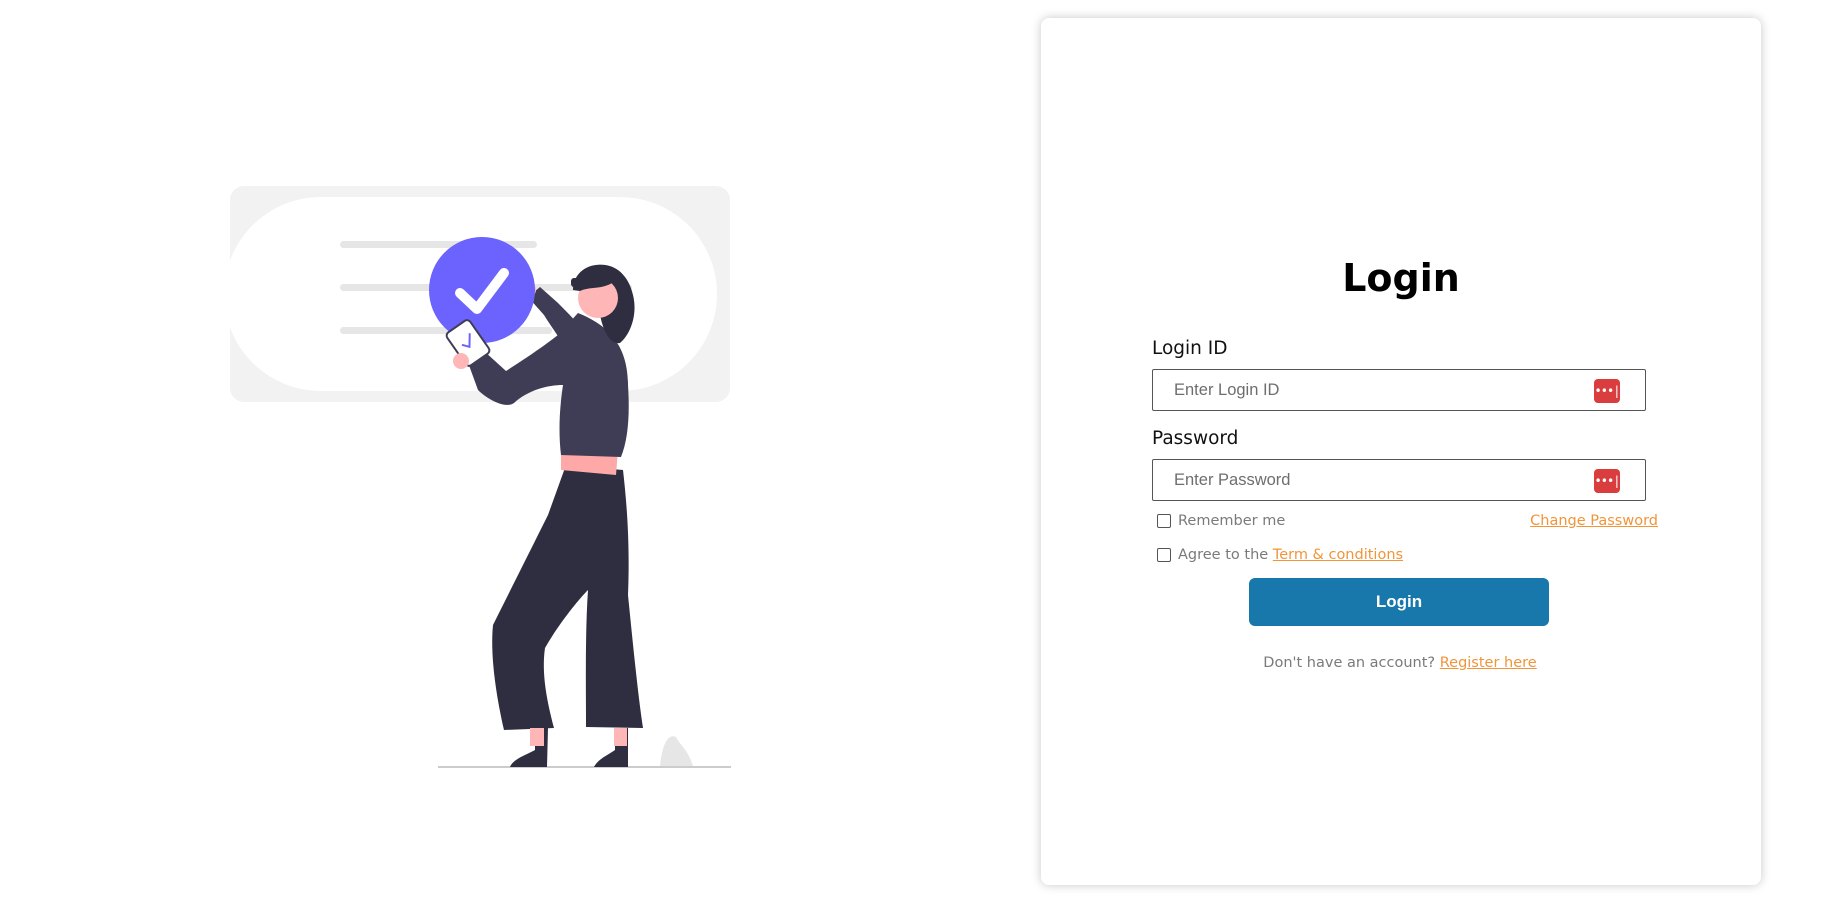 The height and width of the screenshot is (917, 1840). Describe the element at coordinates (1488, 663) in the screenshot. I see `register-link: Register here` at that location.